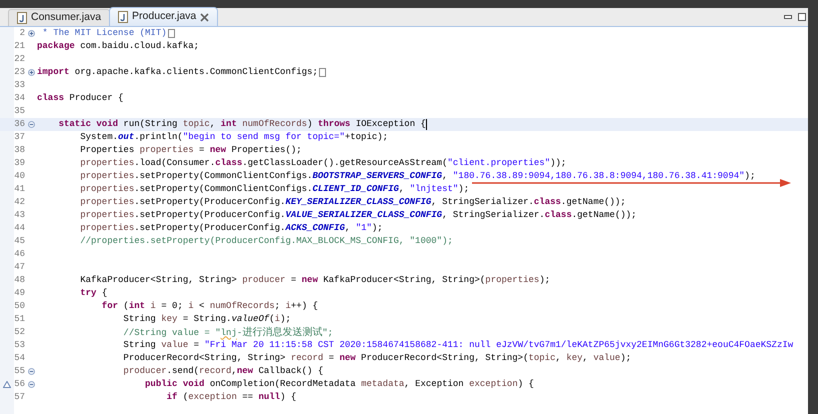 The height and width of the screenshot is (414, 818). I want to click on code-line: if (exception == null) {, so click(231, 397).